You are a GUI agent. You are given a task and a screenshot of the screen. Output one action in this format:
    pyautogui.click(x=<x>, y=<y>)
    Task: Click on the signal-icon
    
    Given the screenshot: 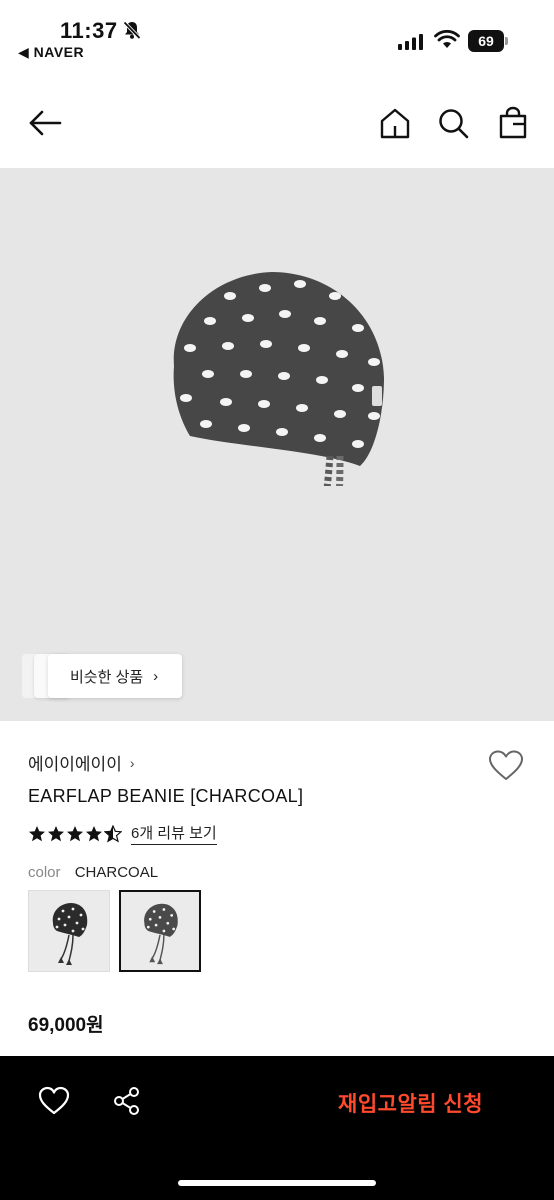 What is the action you would take?
    pyautogui.click(x=410, y=42)
    